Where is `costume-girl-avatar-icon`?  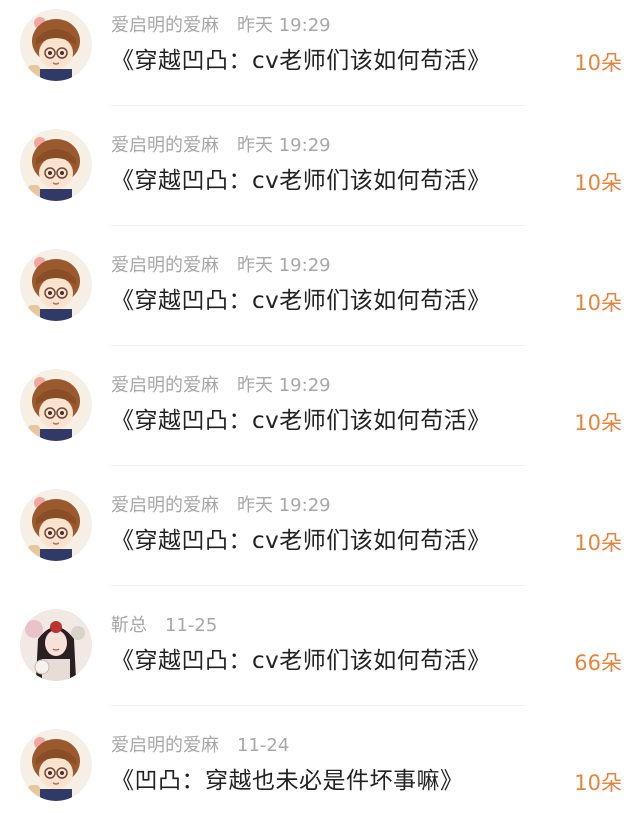
costume-girl-avatar-icon is located at coordinates (56, 645).